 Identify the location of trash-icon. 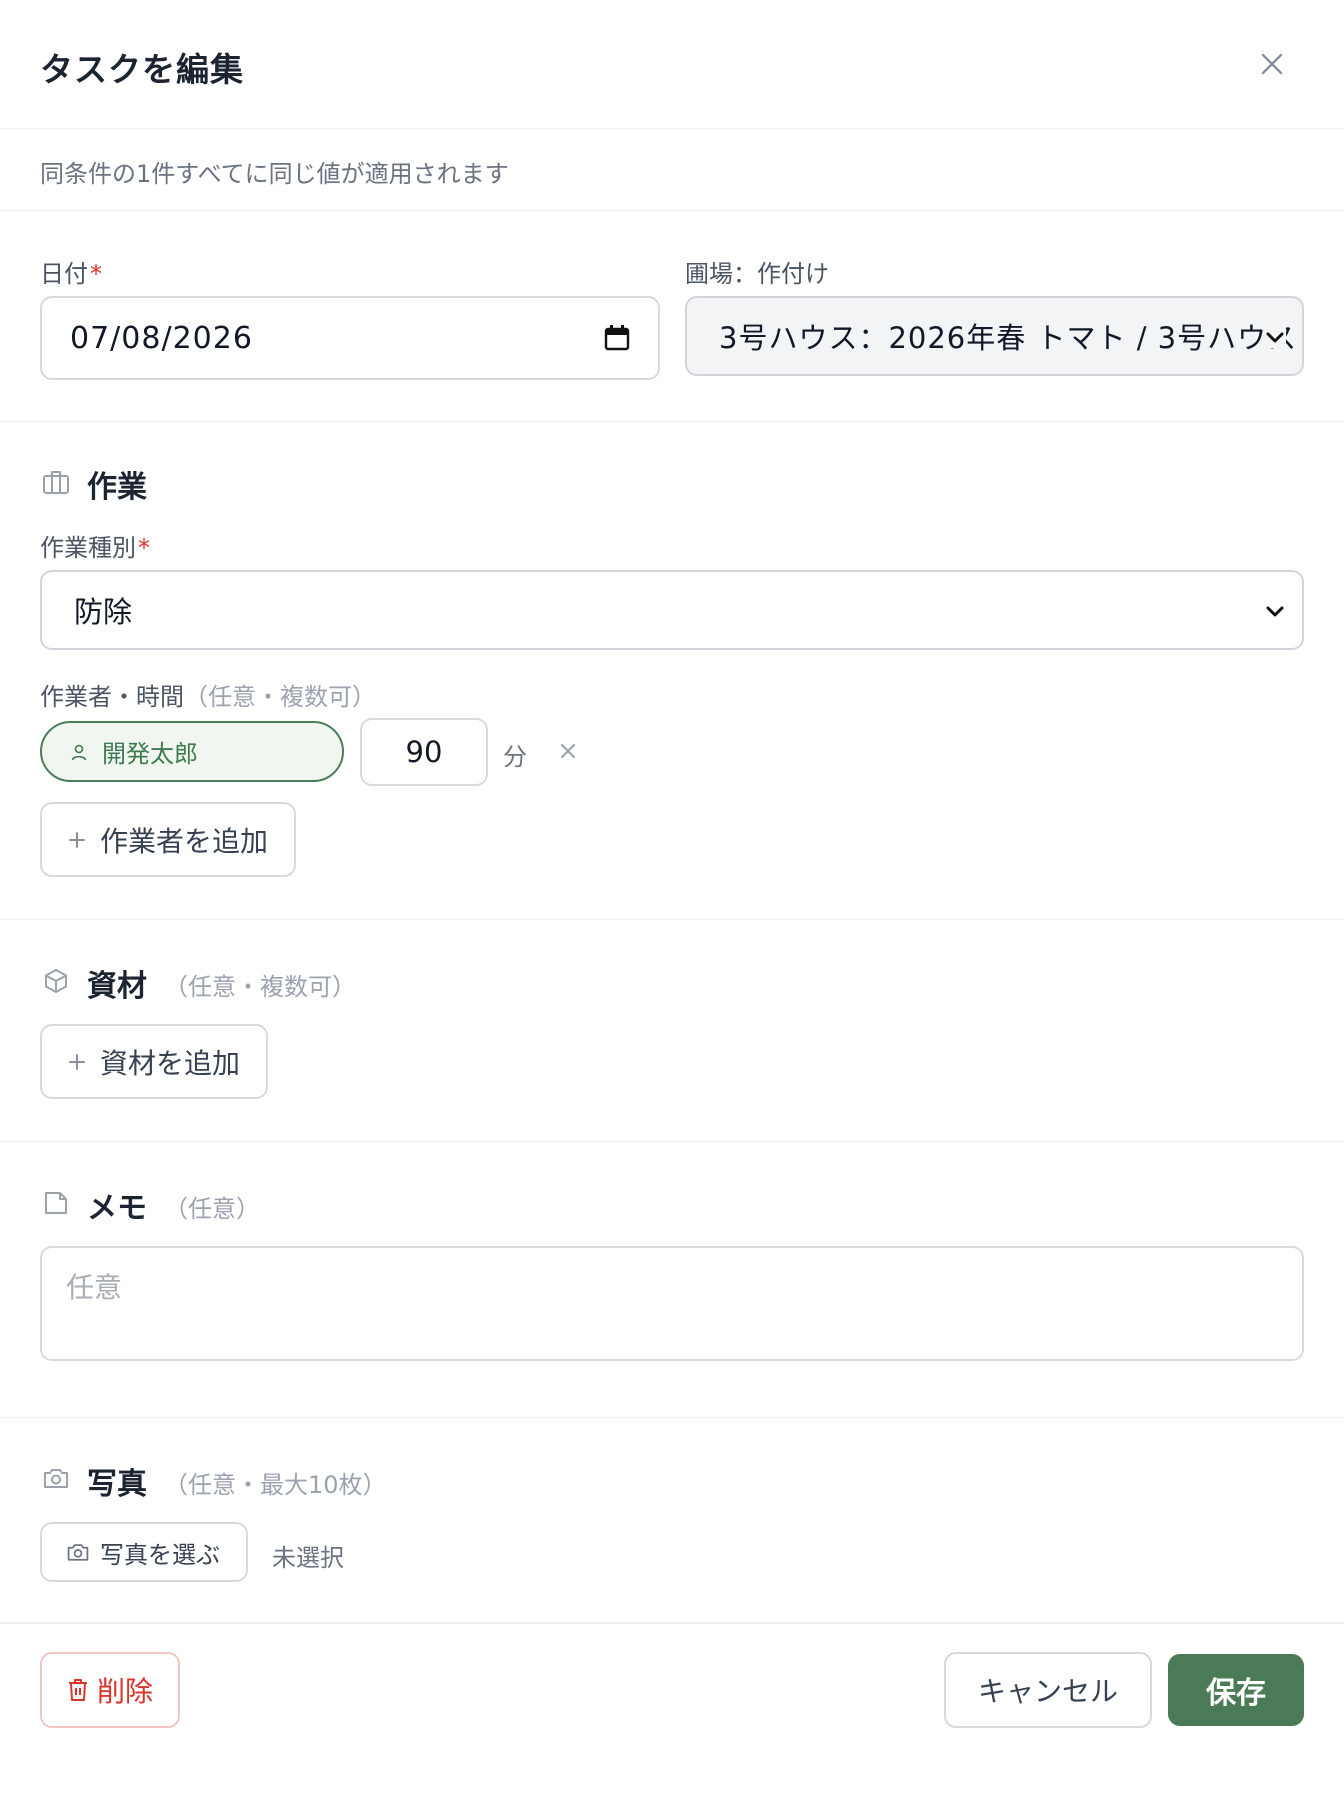
(77, 1690).